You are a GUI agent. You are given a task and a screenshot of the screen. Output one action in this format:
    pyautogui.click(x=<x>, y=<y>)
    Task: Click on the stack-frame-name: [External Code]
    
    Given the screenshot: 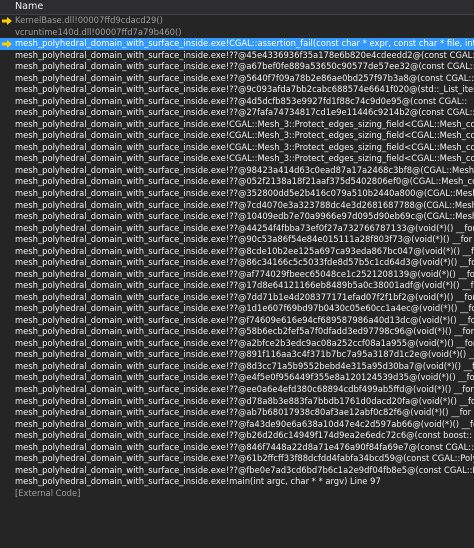 What is the action you would take?
    pyautogui.click(x=48, y=492)
    